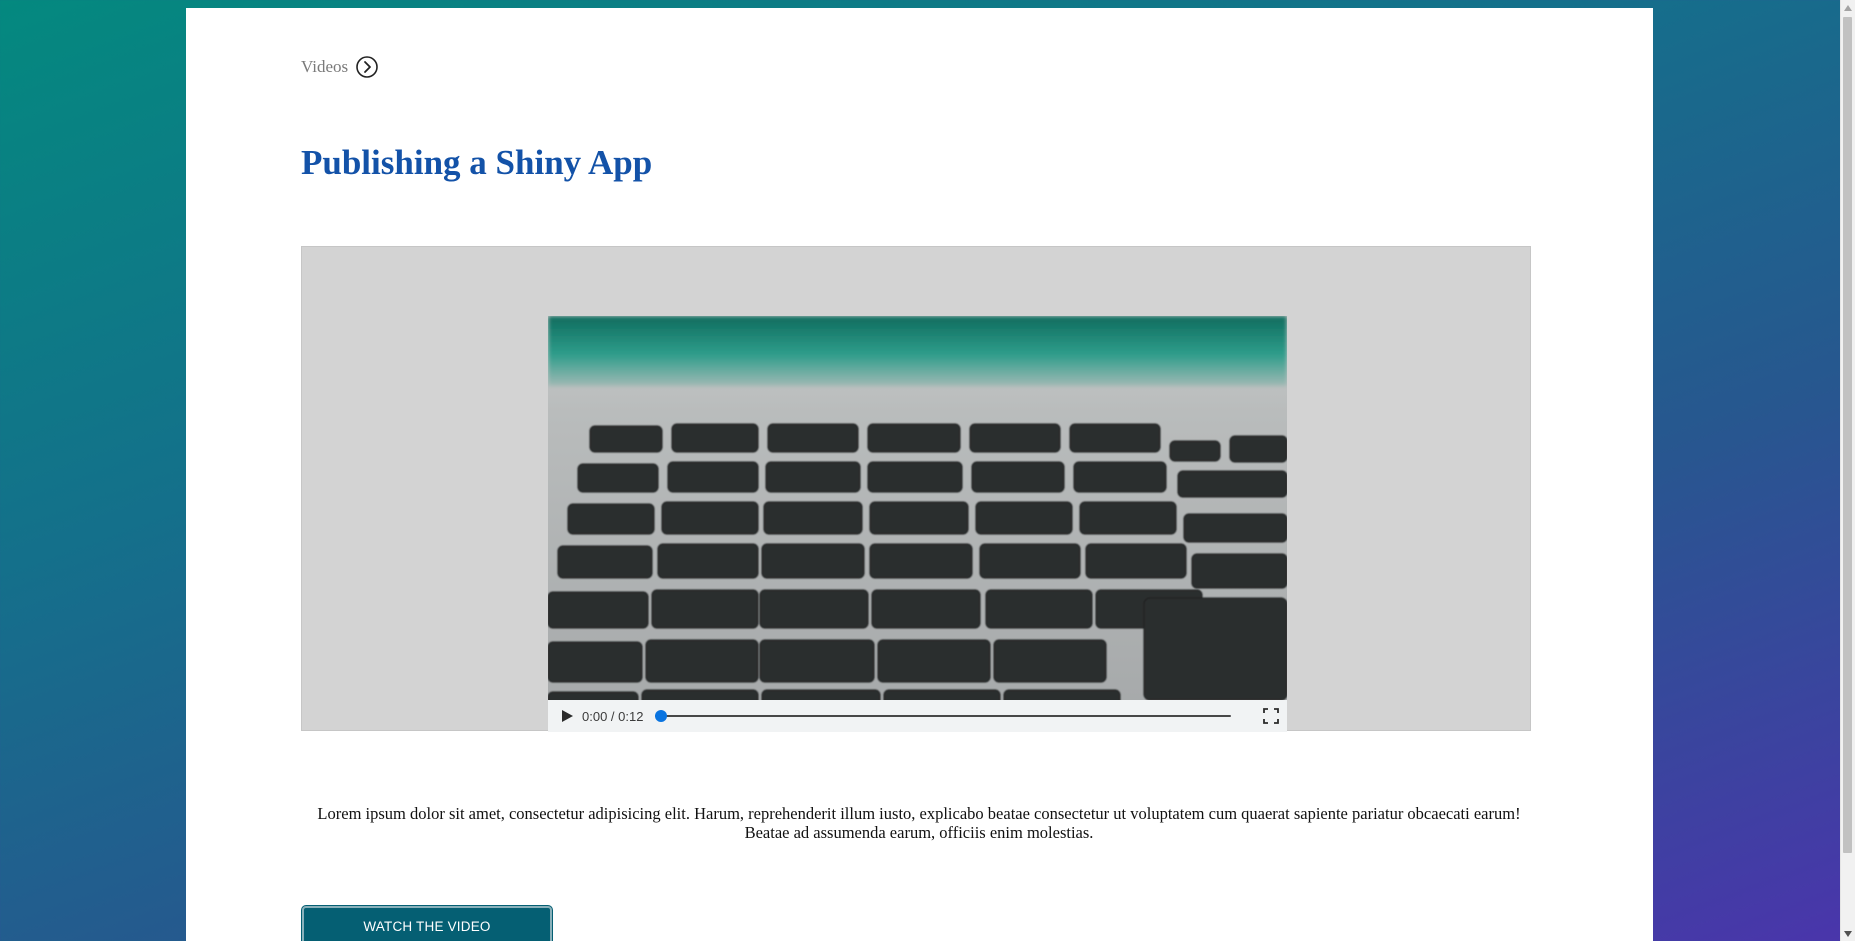 The width and height of the screenshot is (1855, 941). I want to click on circle-chevron-right-icon, so click(367, 67).